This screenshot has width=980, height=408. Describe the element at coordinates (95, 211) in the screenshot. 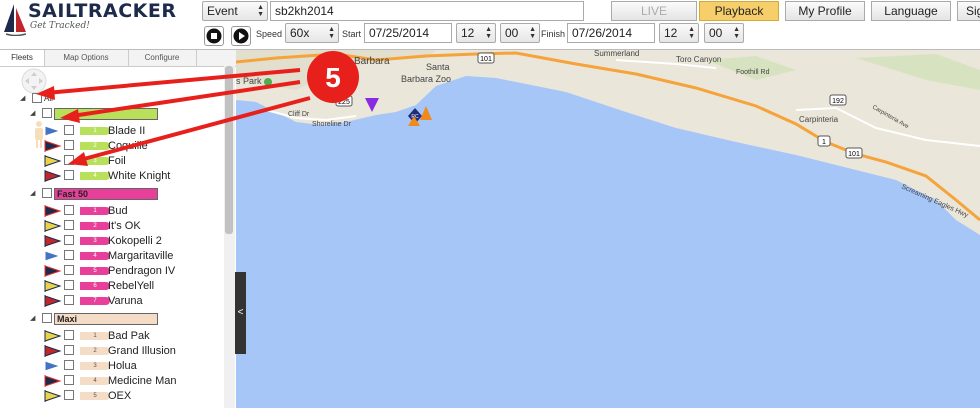

I see `boat-number-tag: 1` at that location.